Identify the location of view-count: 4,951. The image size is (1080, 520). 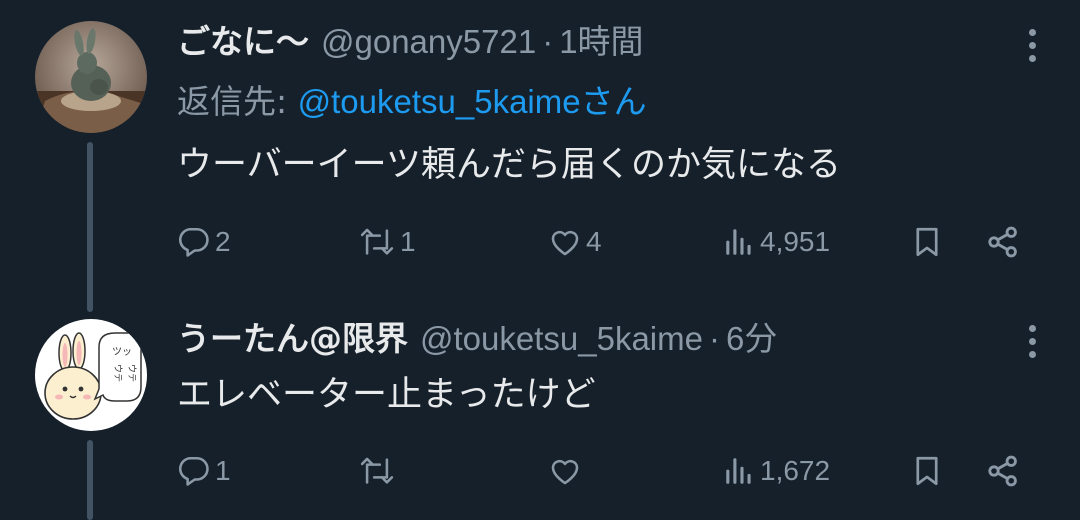
(795, 241).